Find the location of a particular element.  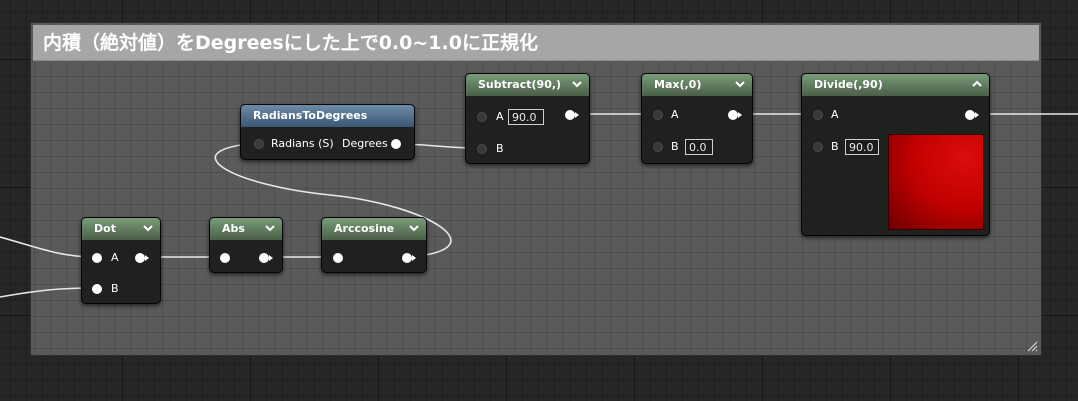

node-title: RadiansToDegrees is located at coordinates (327, 116).